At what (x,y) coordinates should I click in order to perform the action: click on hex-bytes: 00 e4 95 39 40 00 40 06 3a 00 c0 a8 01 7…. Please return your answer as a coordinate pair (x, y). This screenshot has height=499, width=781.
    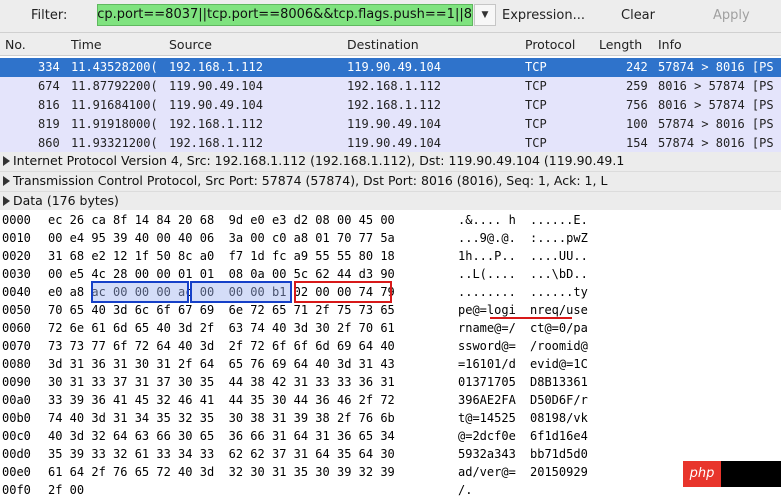
    Looking at the image, I should click on (221, 238).